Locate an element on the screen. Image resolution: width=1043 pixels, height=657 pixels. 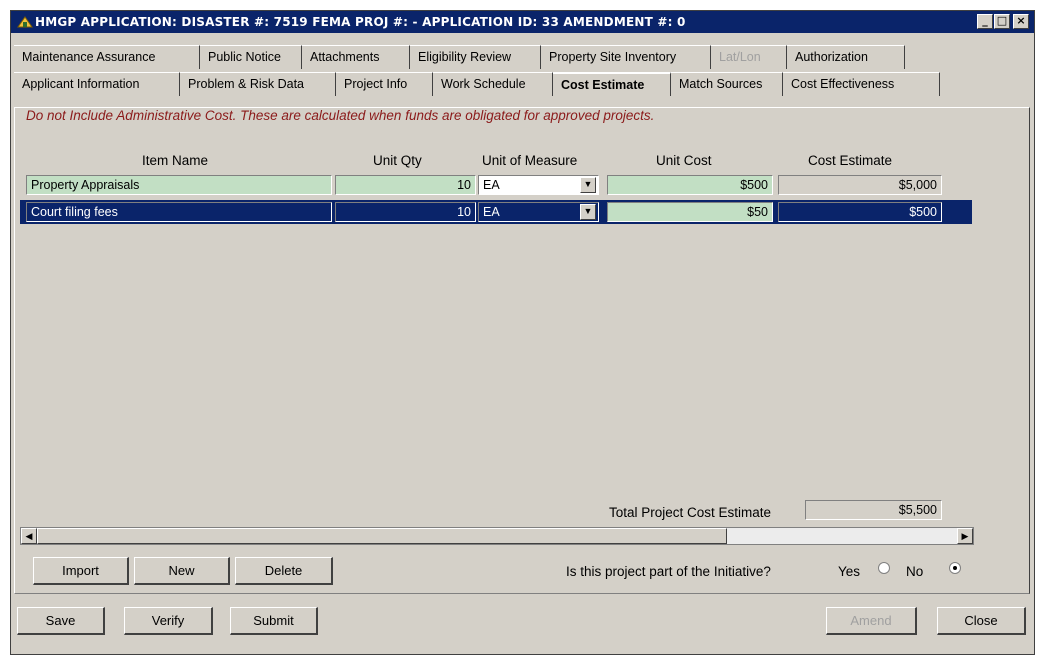
tab-cost-effectiveness: Cost Effectiveness is located at coordinates (861, 84).